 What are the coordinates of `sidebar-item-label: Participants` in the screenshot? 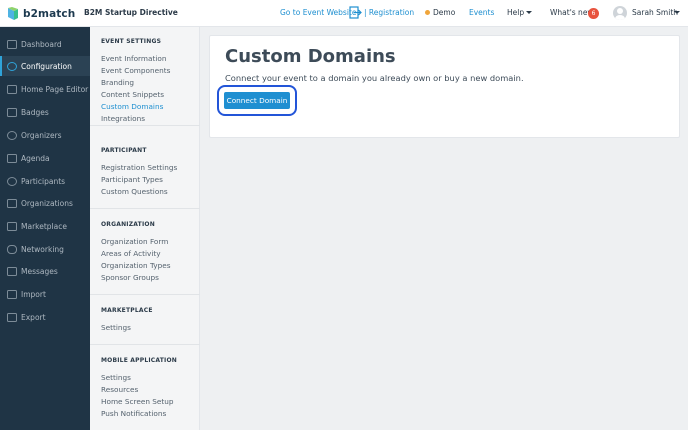 It's located at (43, 181).